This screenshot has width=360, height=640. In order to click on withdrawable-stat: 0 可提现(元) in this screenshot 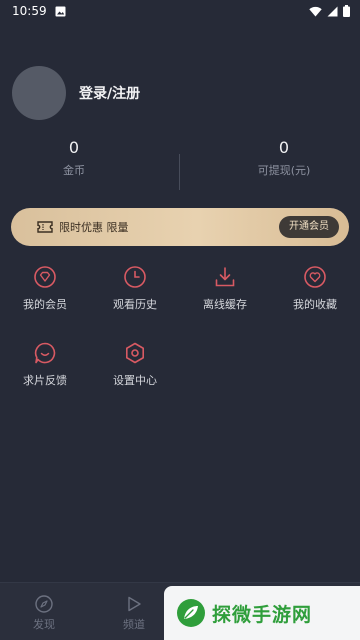, I will do `click(284, 158)`.